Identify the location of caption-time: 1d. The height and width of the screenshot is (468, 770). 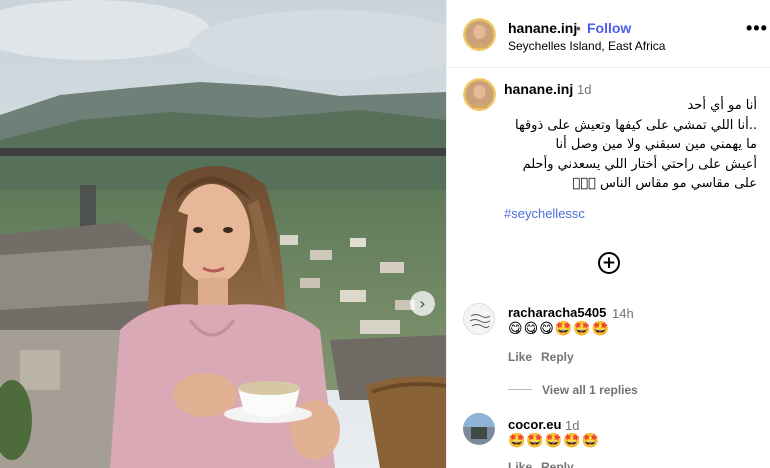
(584, 89).